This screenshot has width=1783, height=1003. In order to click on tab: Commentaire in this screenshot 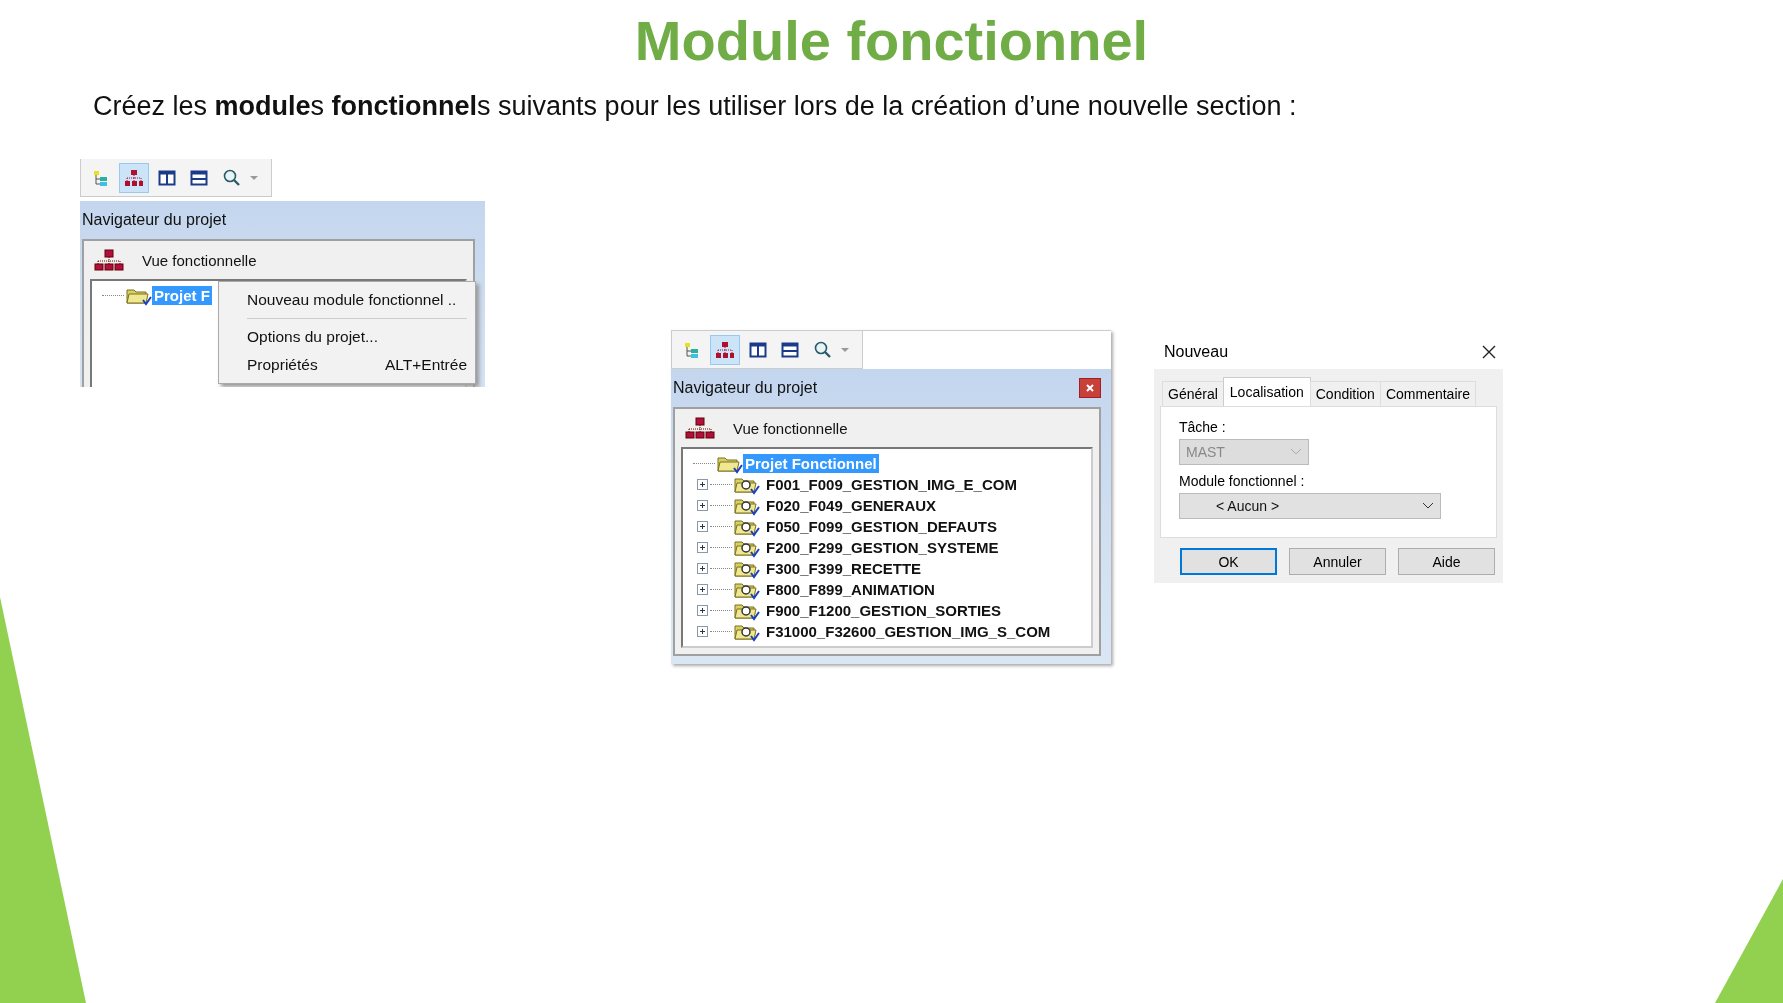, I will do `click(1427, 393)`.